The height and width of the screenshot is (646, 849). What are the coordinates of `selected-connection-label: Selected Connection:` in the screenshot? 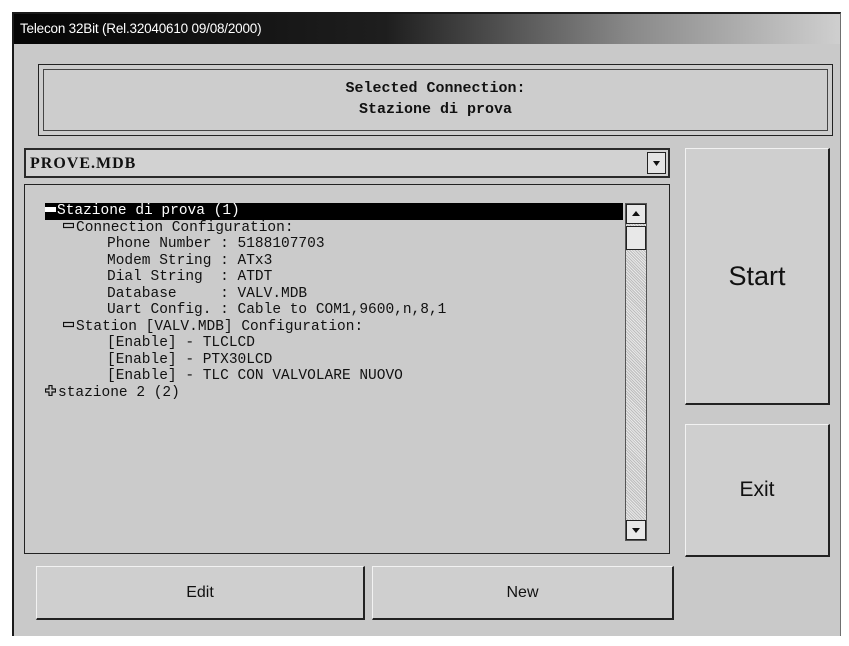 It's located at (435, 88).